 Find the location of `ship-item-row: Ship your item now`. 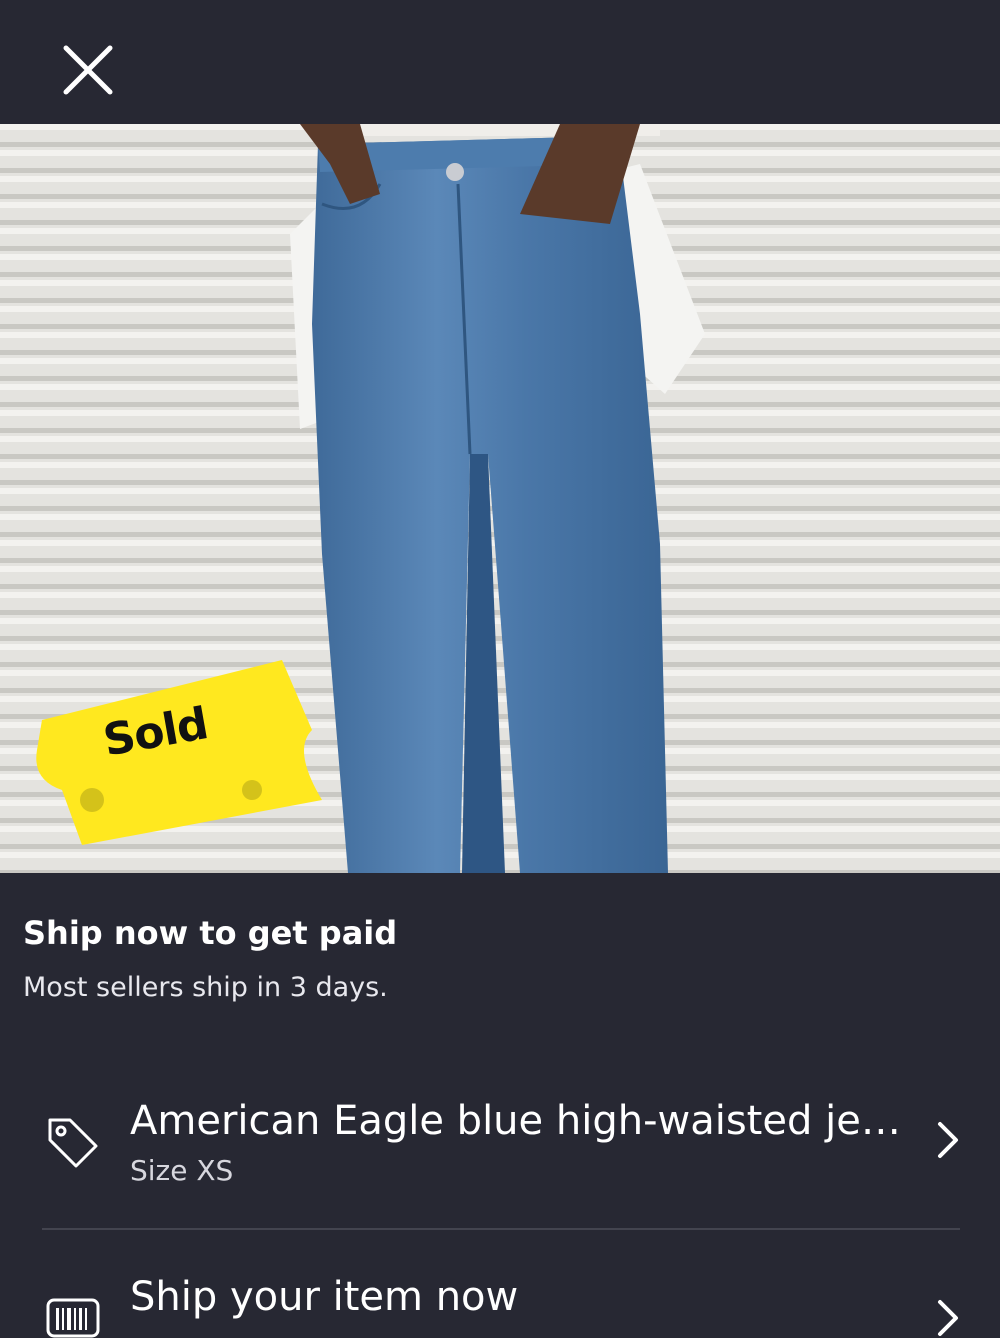

ship-item-row: Ship your item now is located at coordinates (500, 1300).